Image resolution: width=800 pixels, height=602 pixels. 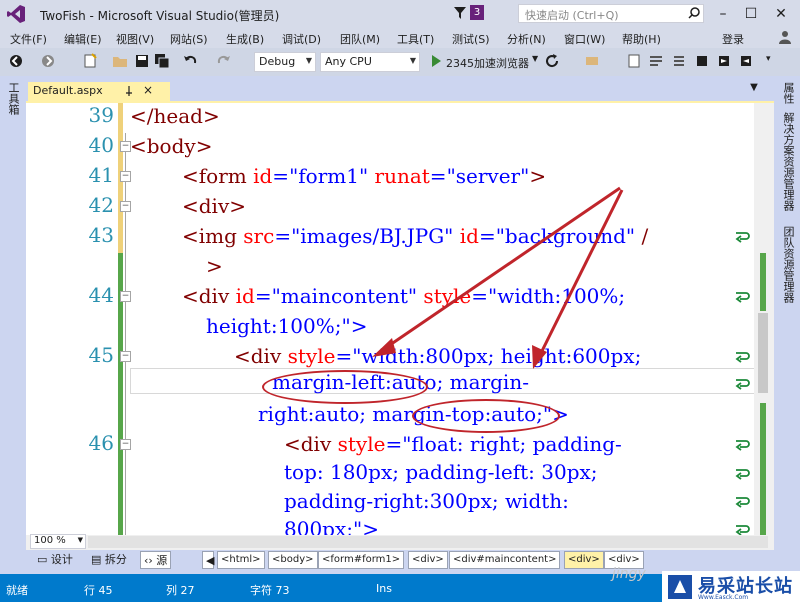 I want to click on window-title: TwoFish - Microsoft Visual Studio(管理员), so click(x=160, y=16).